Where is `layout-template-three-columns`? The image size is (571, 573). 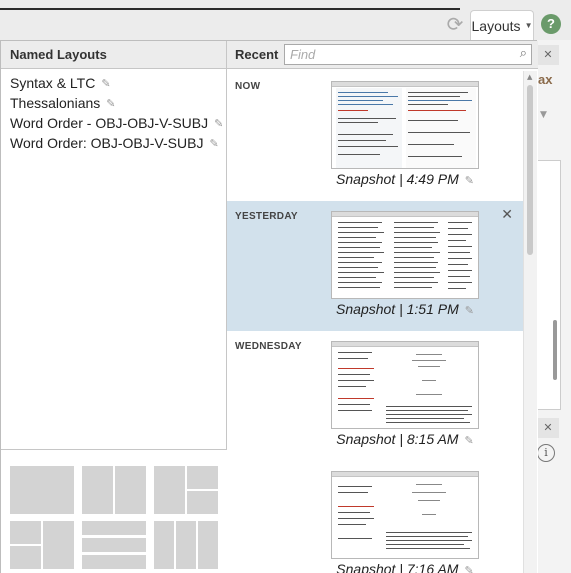 layout-template-three-columns is located at coordinates (186, 545).